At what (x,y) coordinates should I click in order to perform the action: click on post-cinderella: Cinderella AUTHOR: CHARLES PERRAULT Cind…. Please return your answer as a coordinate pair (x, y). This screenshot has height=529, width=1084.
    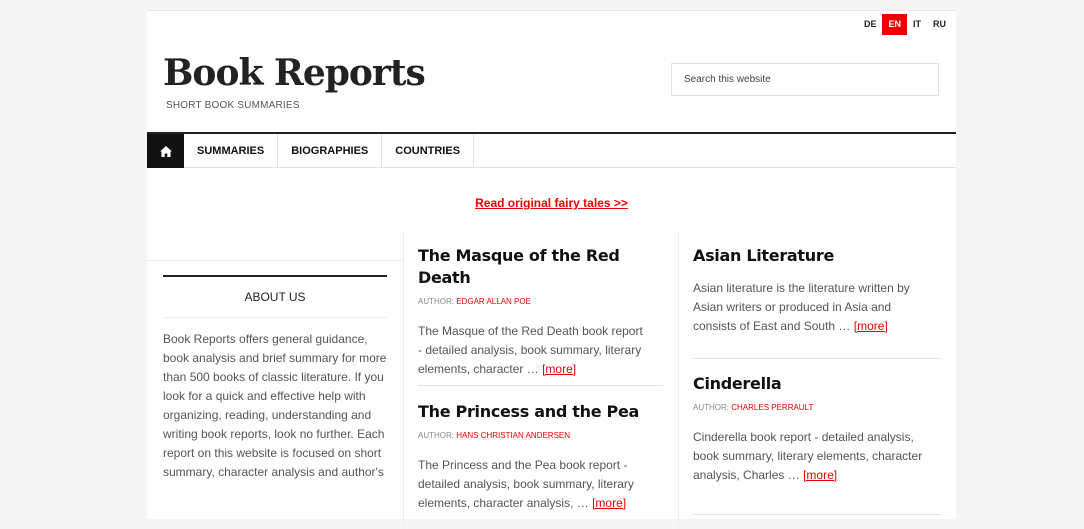
    Looking at the image, I should click on (812, 429).